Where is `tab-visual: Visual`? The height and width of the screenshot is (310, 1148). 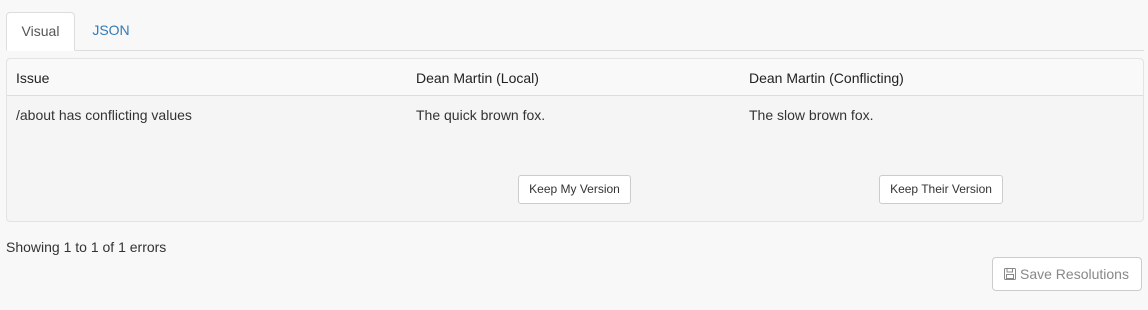 tab-visual: Visual is located at coordinates (40, 31).